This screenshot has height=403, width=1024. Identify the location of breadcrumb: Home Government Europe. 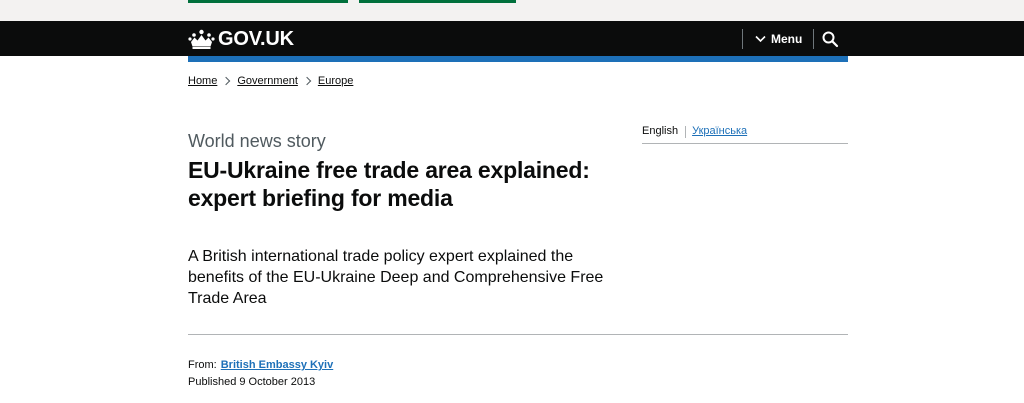
(270, 81).